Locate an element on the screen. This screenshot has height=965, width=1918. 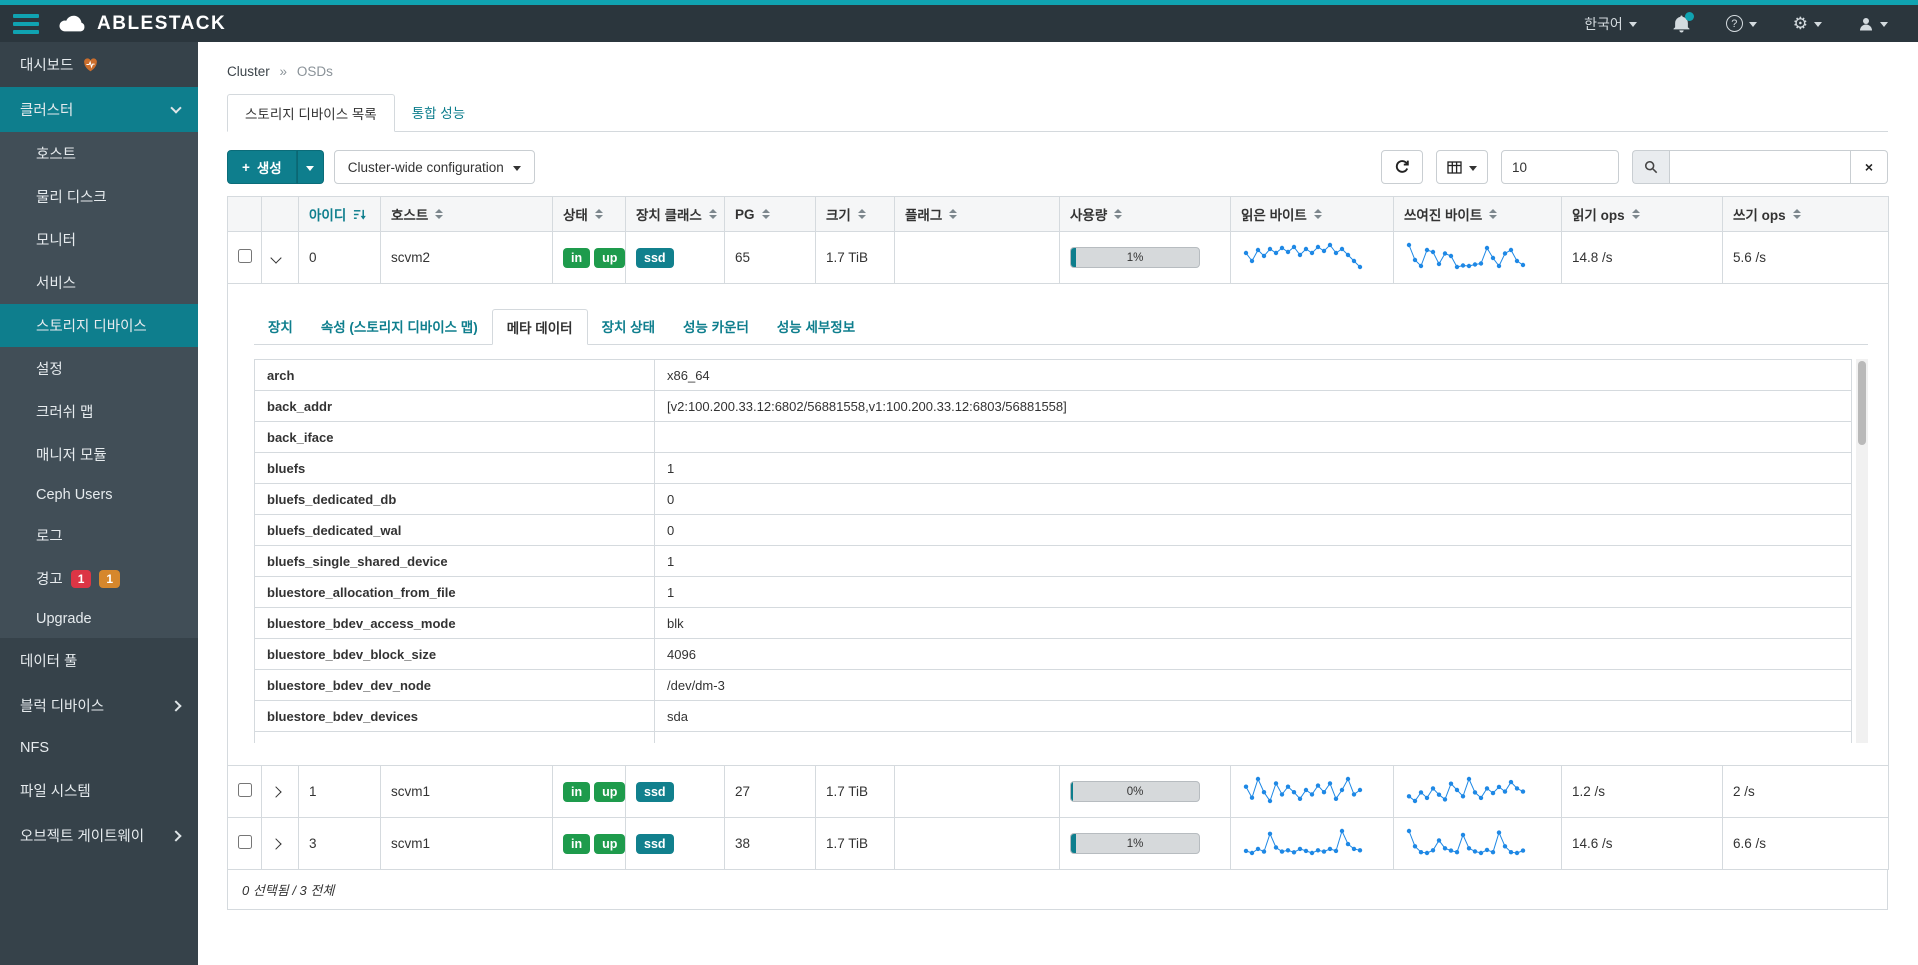
header-pg: PG is located at coordinates (770, 214).